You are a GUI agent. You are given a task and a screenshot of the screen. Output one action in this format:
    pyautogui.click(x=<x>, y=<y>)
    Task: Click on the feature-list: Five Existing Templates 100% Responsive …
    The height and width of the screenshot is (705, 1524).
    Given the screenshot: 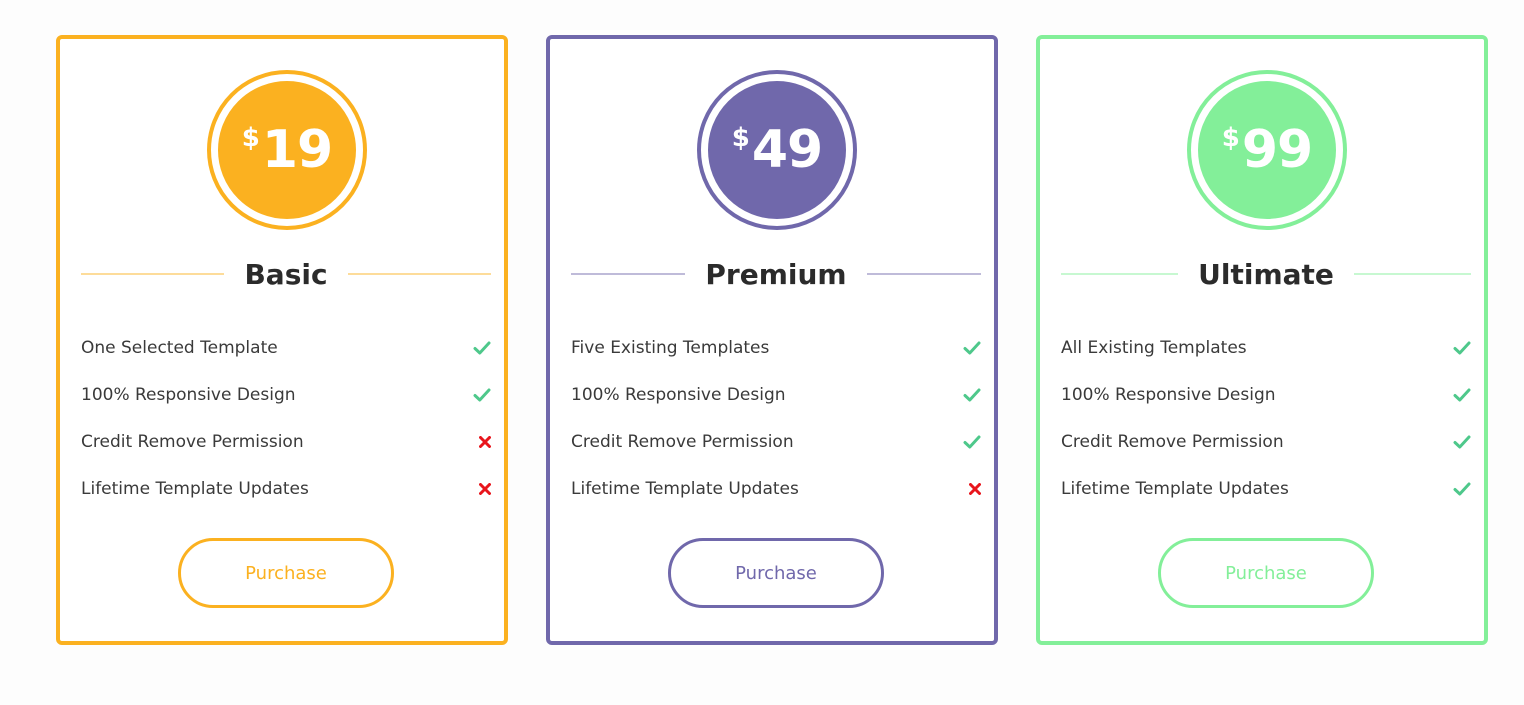 What is the action you would take?
    pyautogui.click(x=776, y=418)
    